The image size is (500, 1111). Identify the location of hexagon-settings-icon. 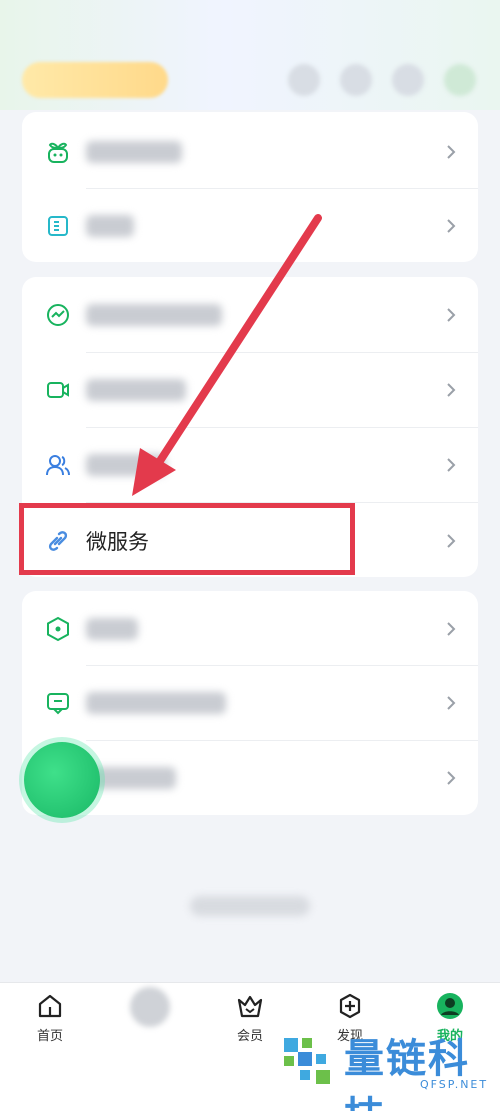
(58, 629).